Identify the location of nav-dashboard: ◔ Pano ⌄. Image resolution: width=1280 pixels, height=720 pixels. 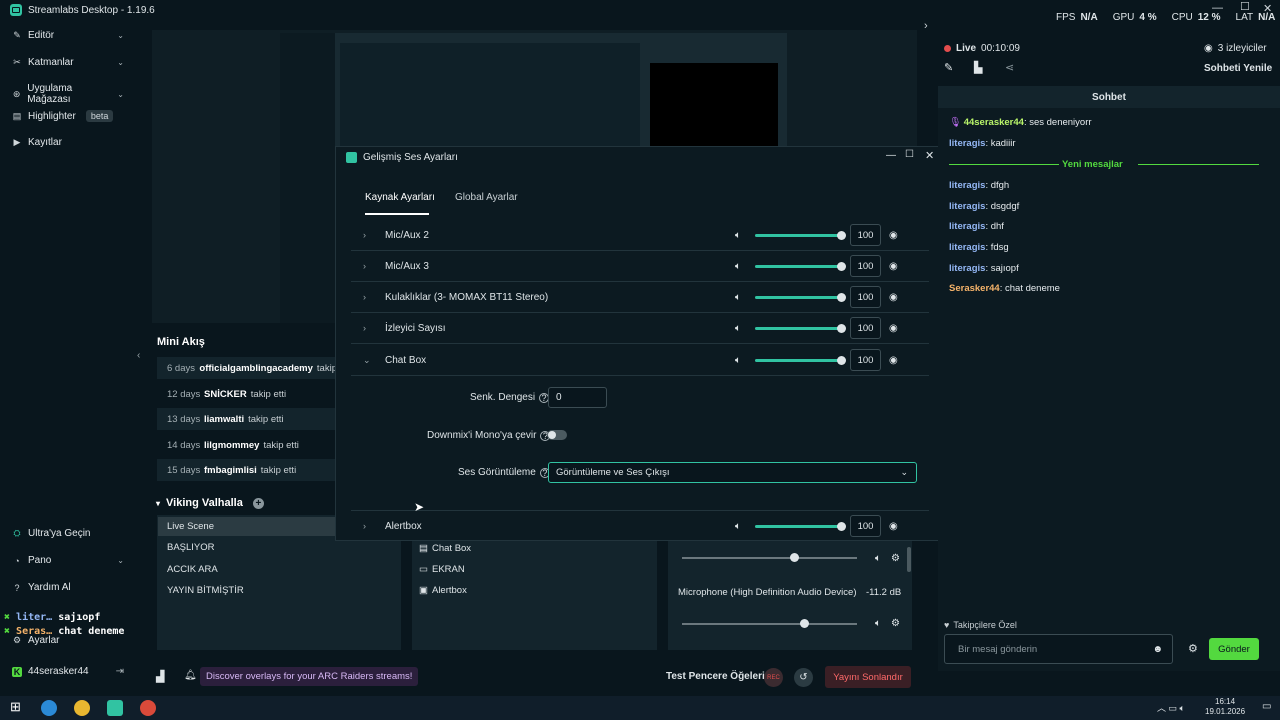
(68, 560).